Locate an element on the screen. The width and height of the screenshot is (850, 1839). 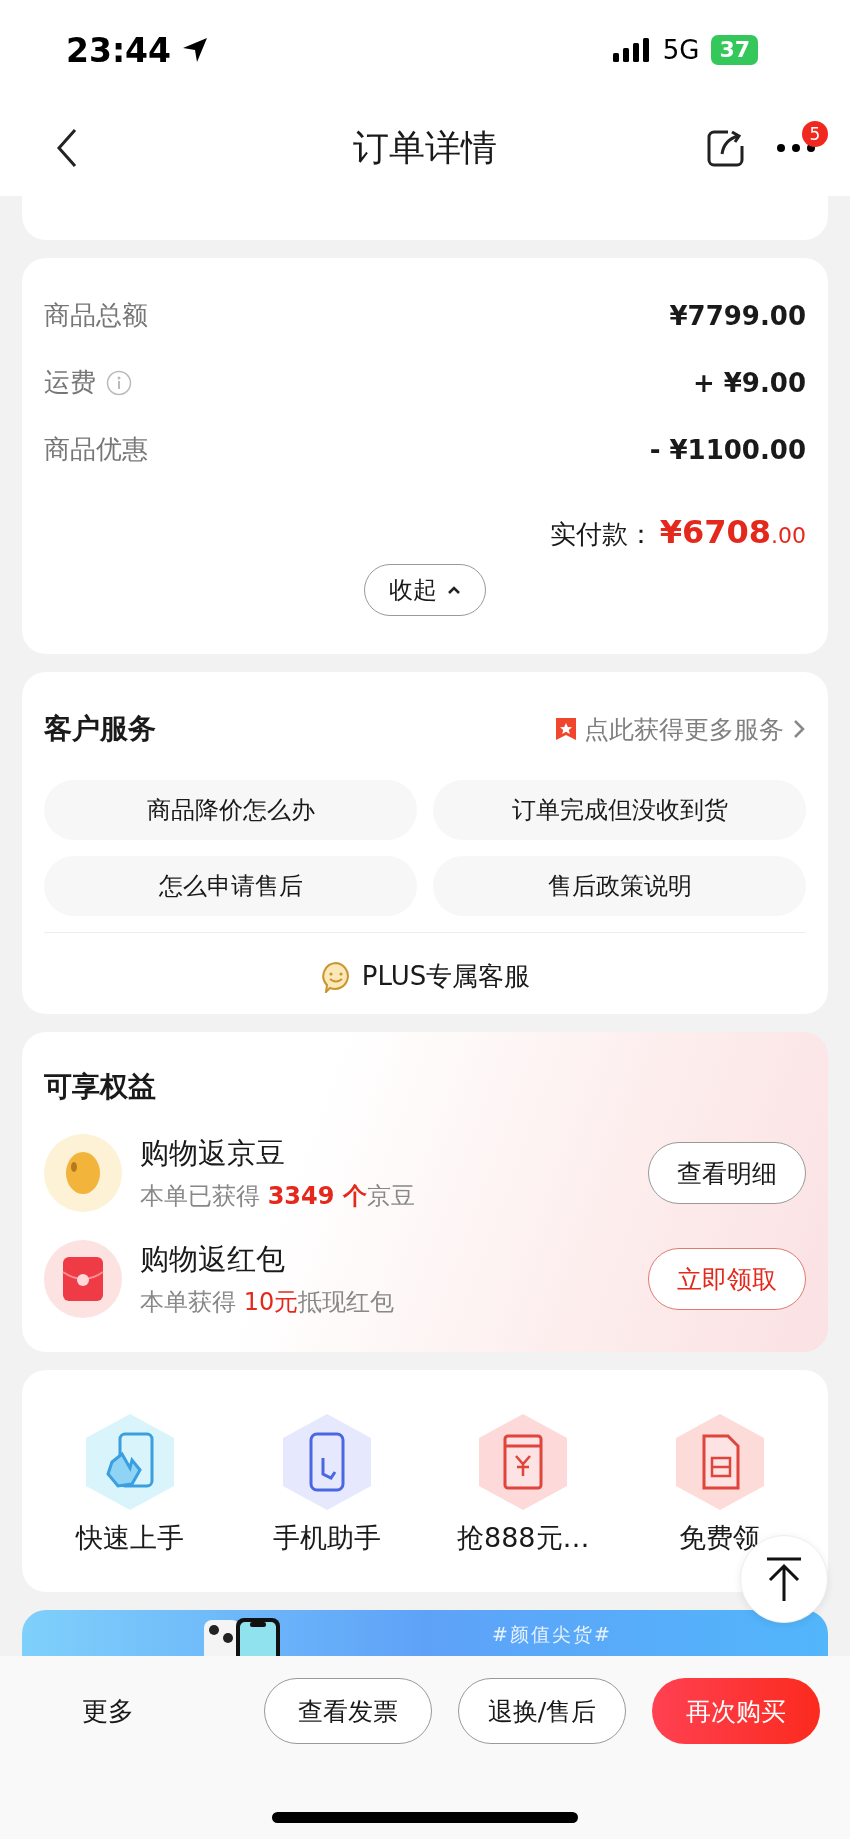
signal-icon is located at coordinates (631, 50).